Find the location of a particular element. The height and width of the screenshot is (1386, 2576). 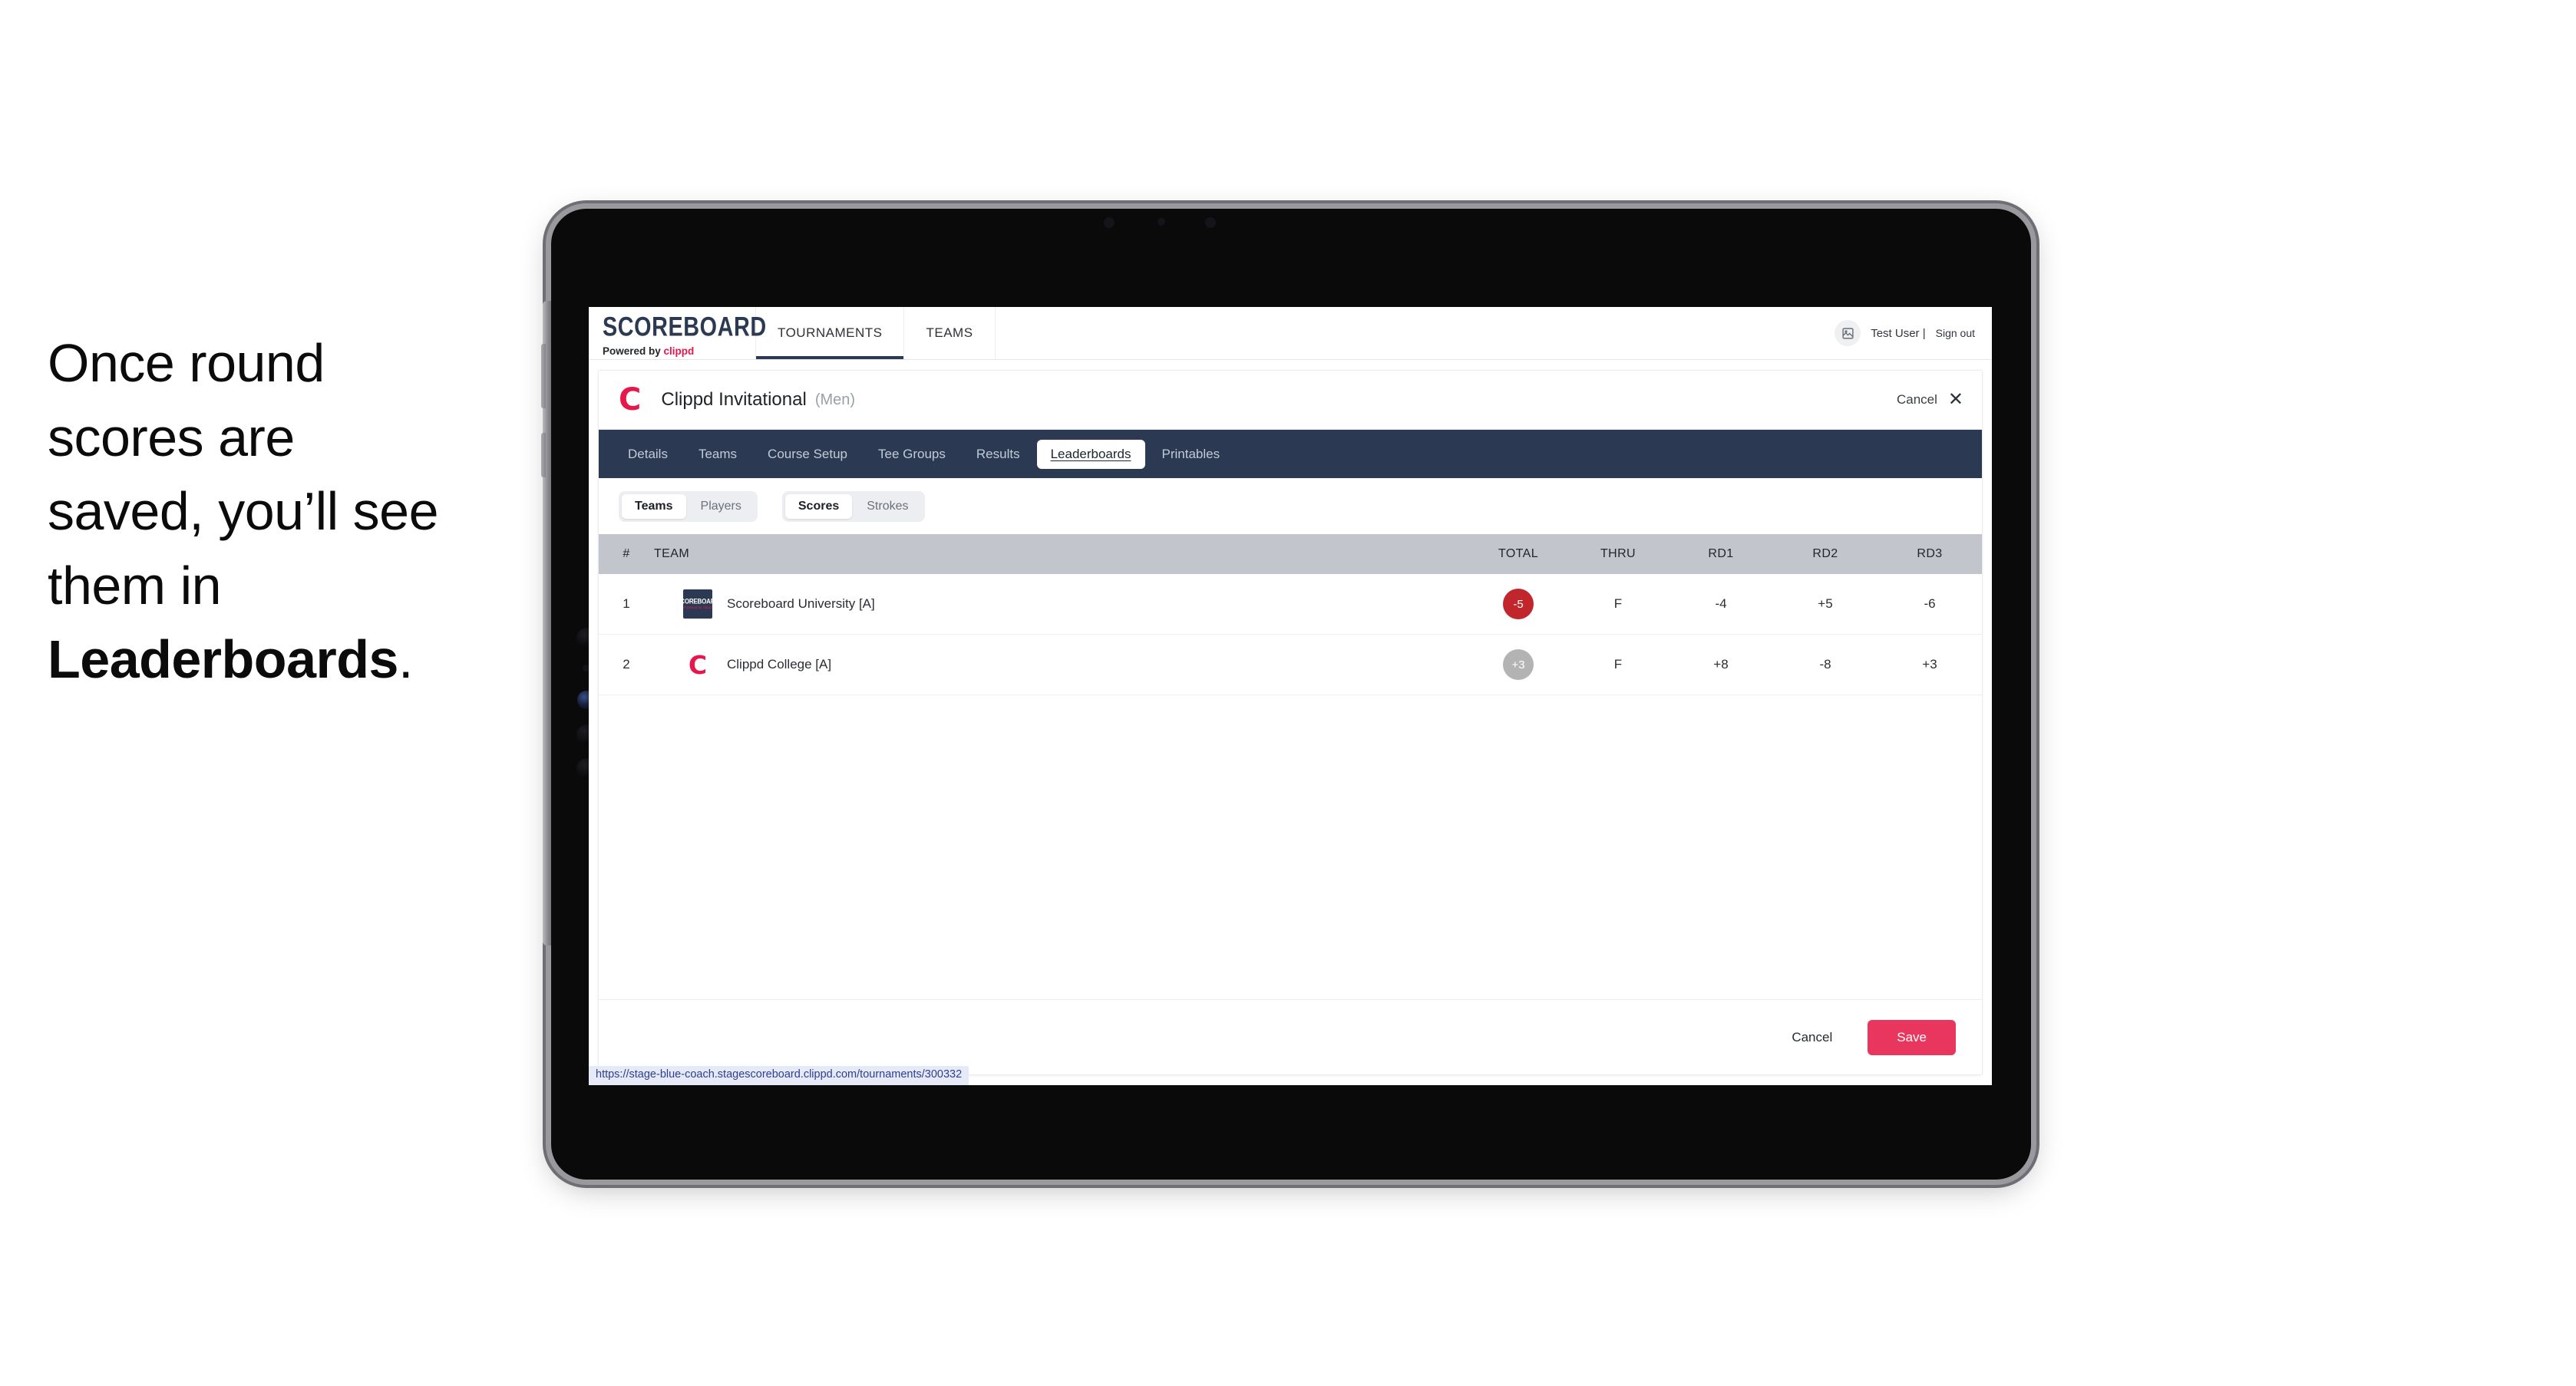

nav-tab-tournaments-label: TOURNAMENTS is located at coordinates (830, 332).